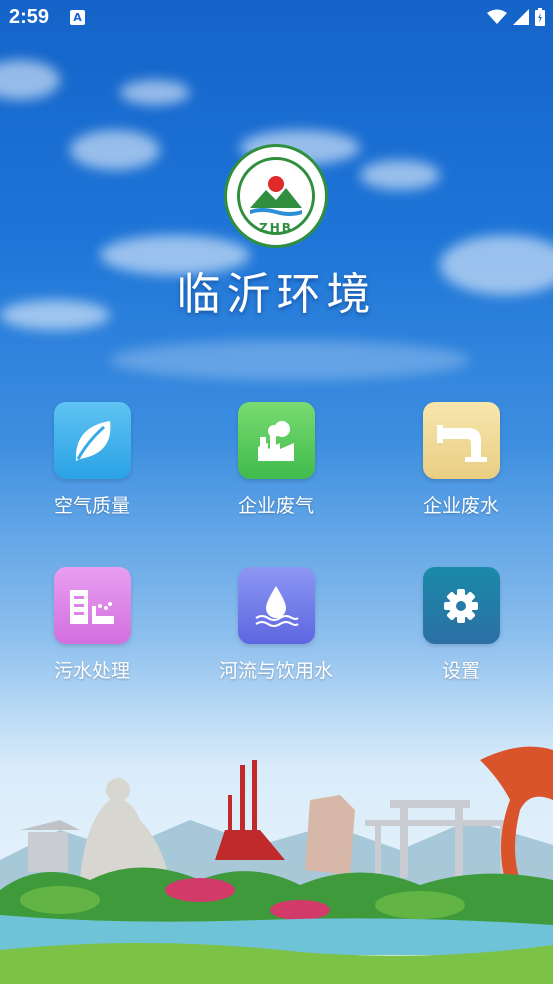 Image resolution: width=553 pixels, height=984 pixels. I want to click on enterprise-gas-tile, so click(276, 440).